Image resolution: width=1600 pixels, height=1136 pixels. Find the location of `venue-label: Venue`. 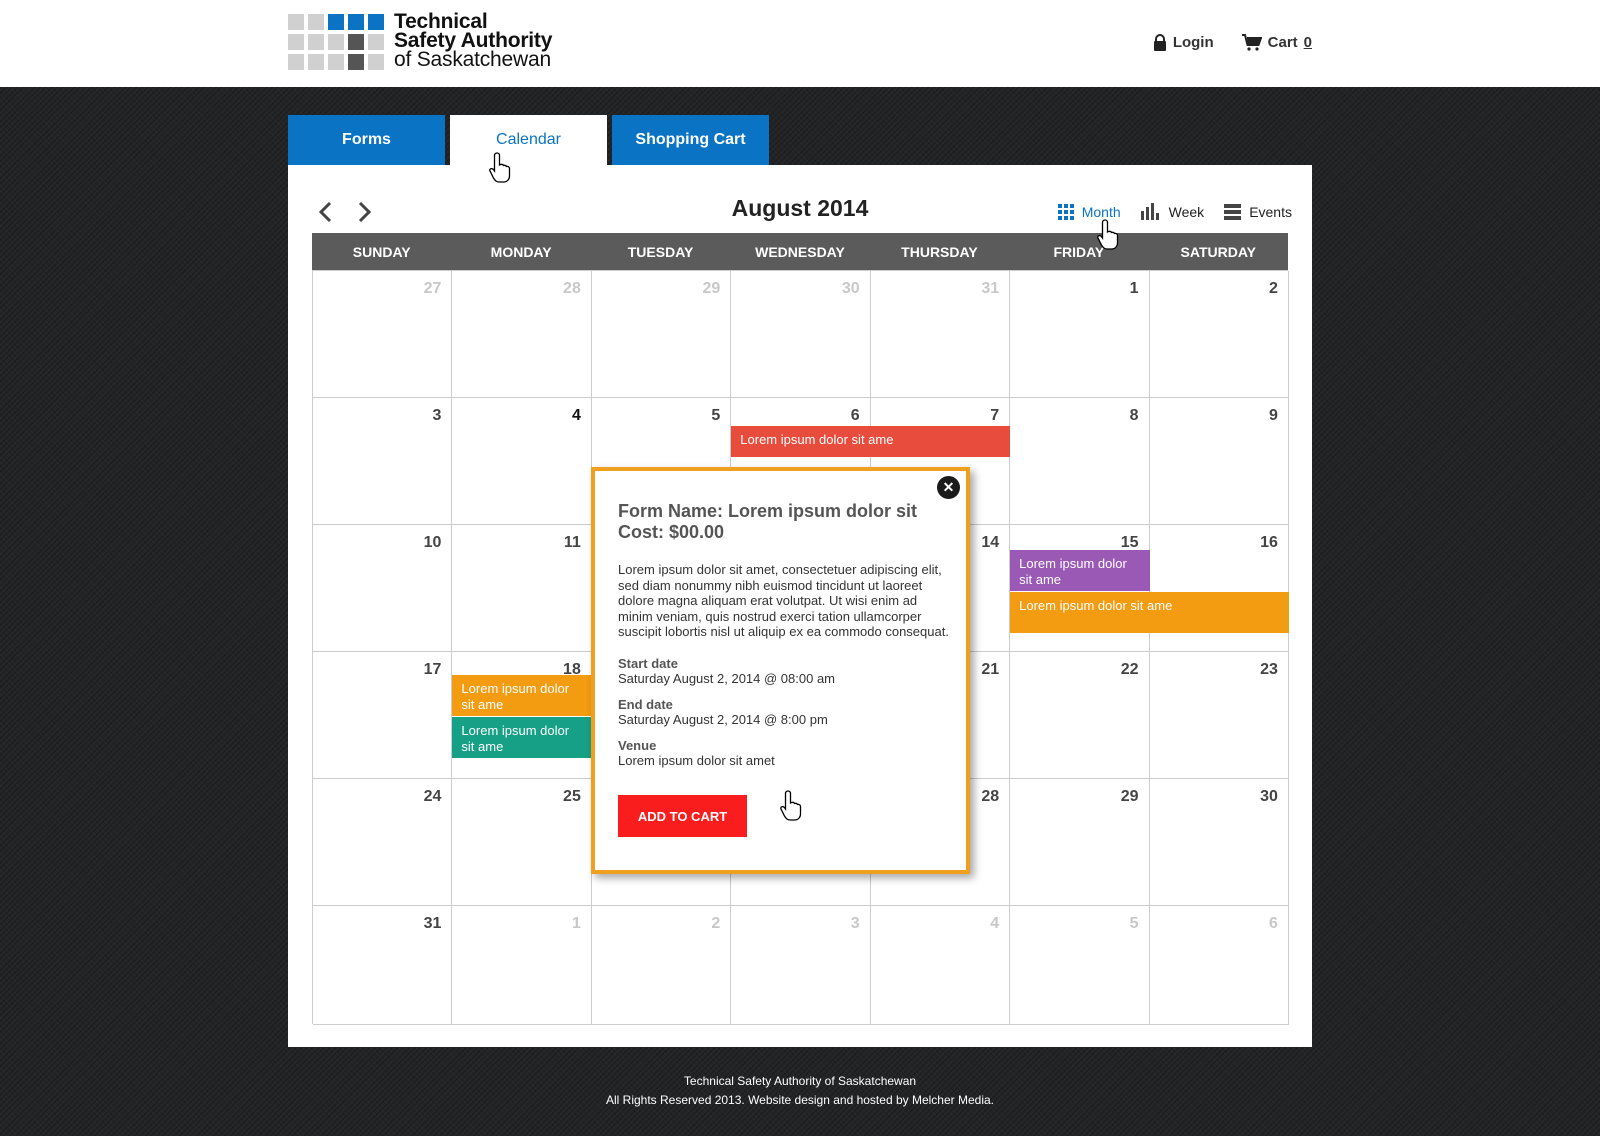

venue-label: Venue is located at coordinates (637, 745).